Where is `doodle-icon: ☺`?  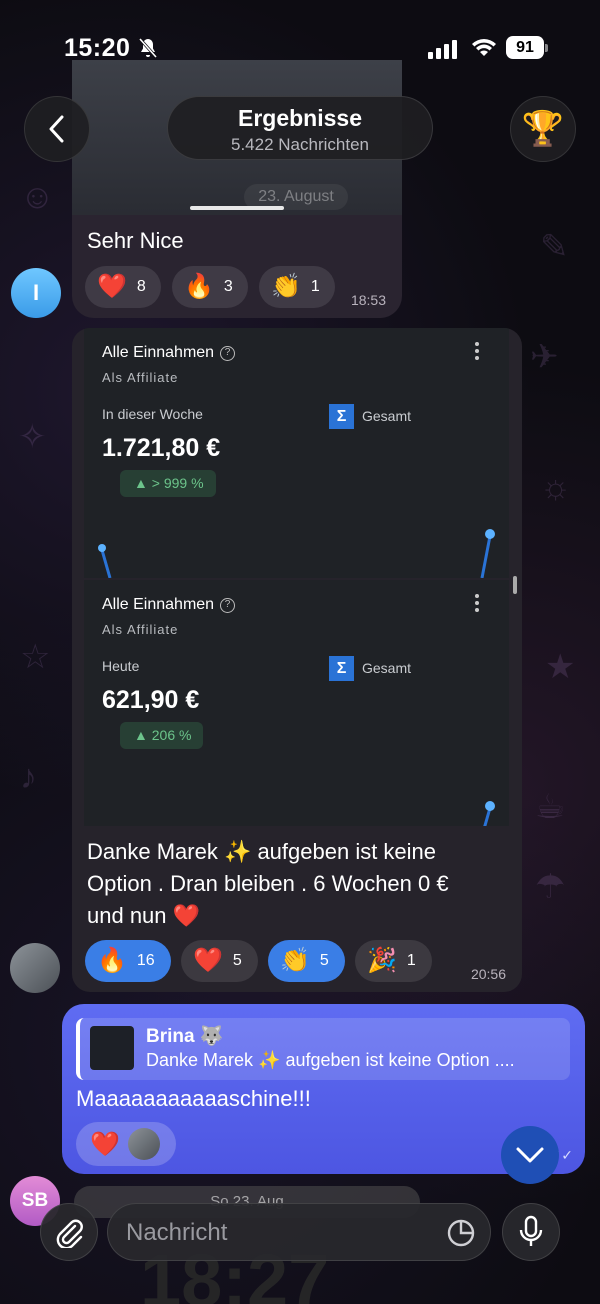 doodle-icon: ☺ is located at coordinates (37, 197).